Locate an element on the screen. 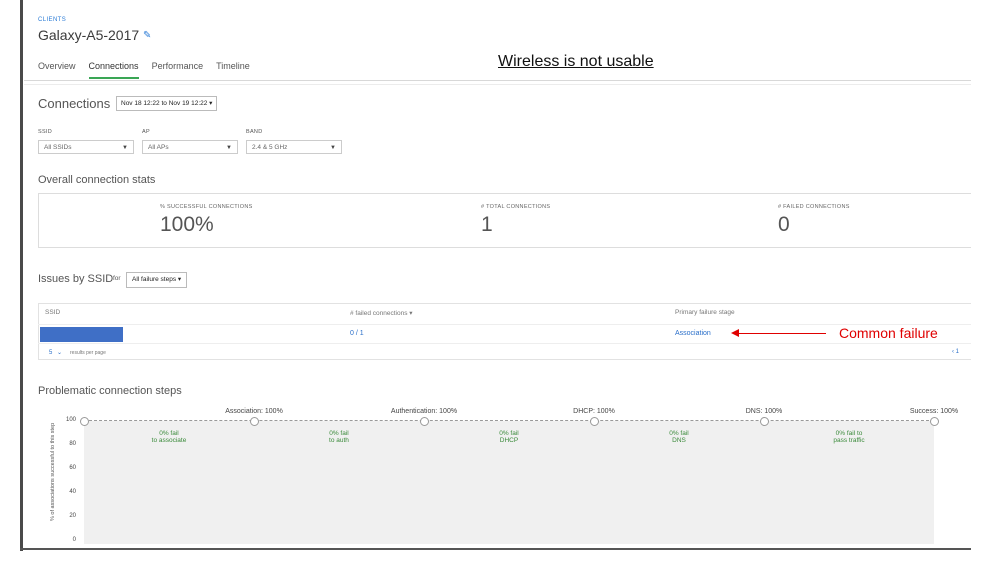 This screenshot has width=999, height=562. pagination: ‹ 1 is located at coordinates (955, 352).